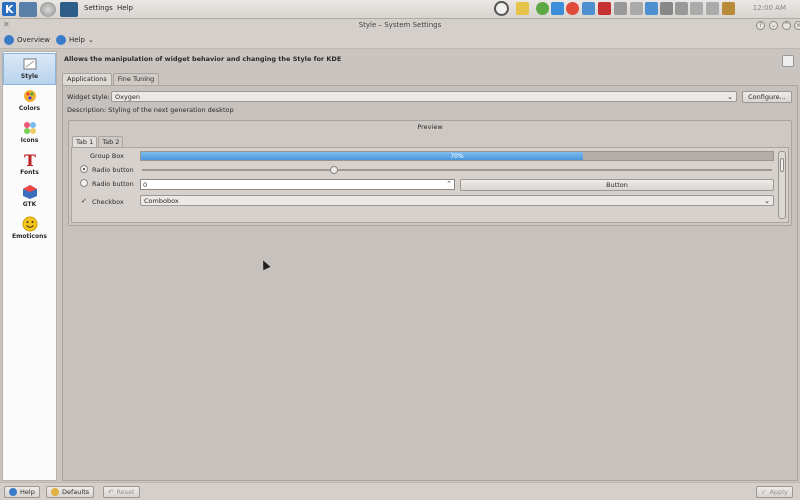 The image size is (800, 500). Describe the element at coordinates (696, 8) in the screenshot. I see `volume-icon` at that location.